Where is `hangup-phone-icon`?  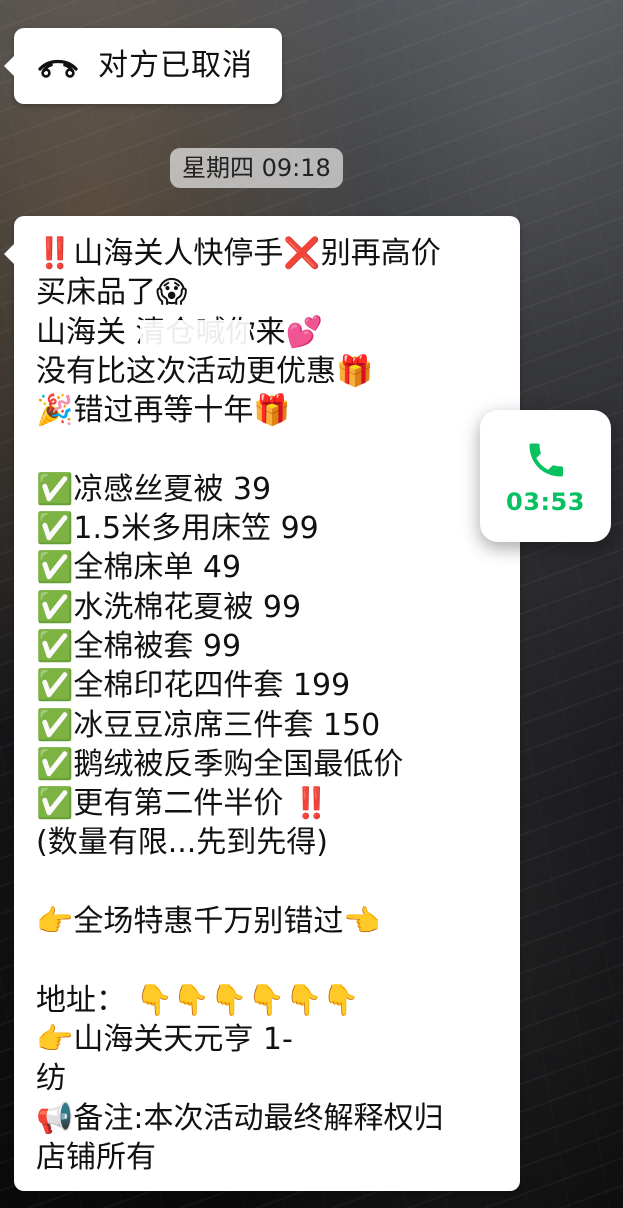
hangup-phone-icon is located at coordinates (58, 66).